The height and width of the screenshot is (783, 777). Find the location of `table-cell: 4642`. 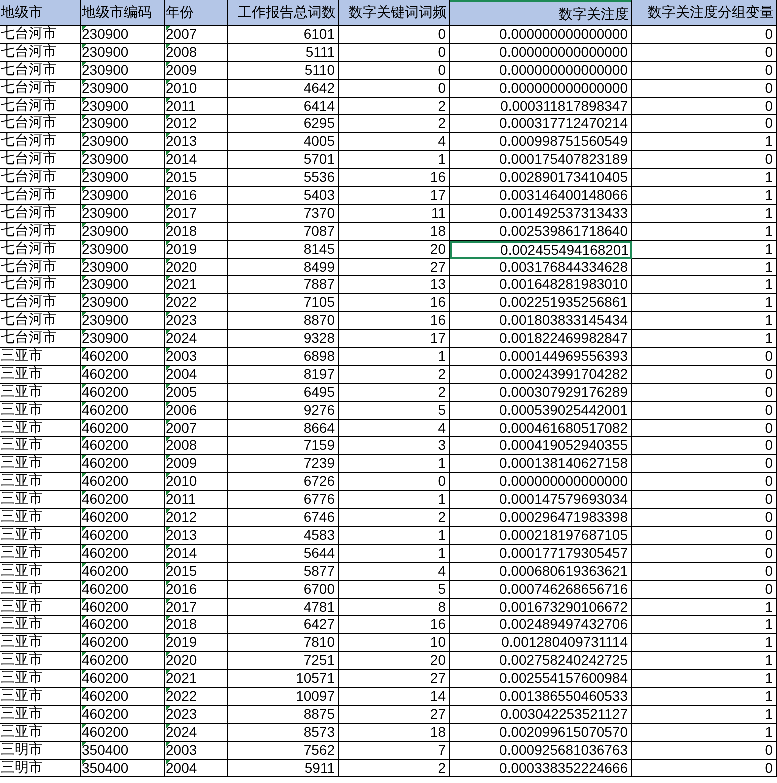

table-cell: 4642 is located at coordinates (283, 89).